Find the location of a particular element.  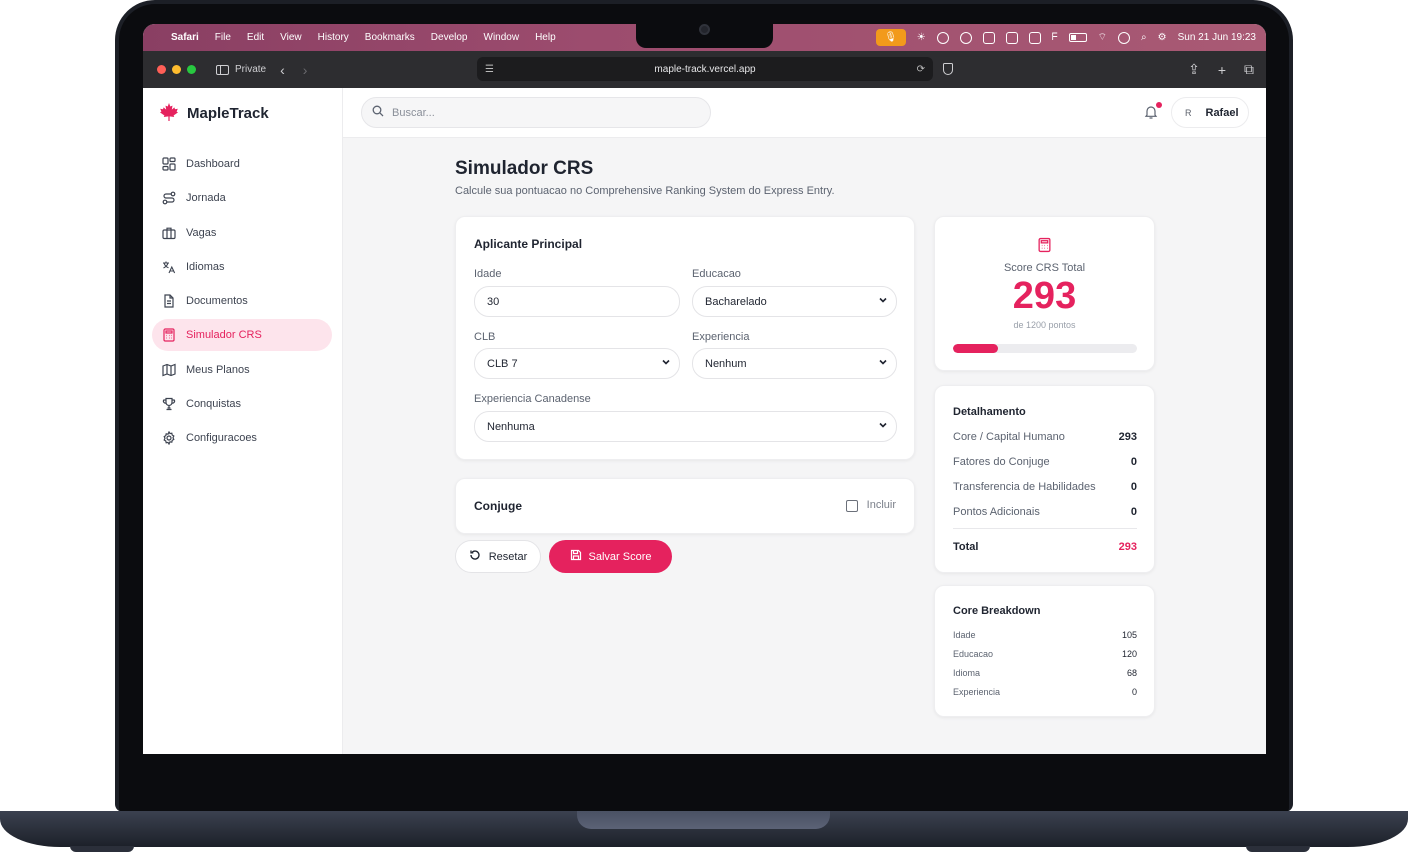

brand-logo: MapleTrack is located at coordinates (214, 113).